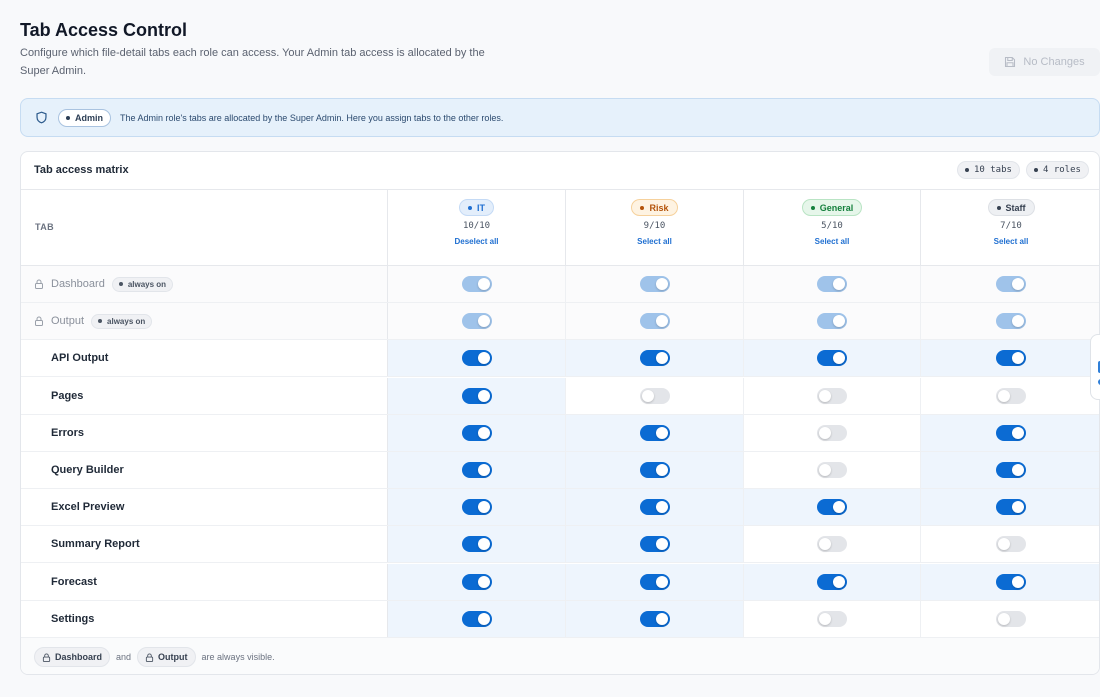 The height and width of the screenshot is (697, 1100). Describe the element at coordinates (560, 656) in the screenshot. I see `matrix-footer: Dashboard and Output are always visible.` at that location.